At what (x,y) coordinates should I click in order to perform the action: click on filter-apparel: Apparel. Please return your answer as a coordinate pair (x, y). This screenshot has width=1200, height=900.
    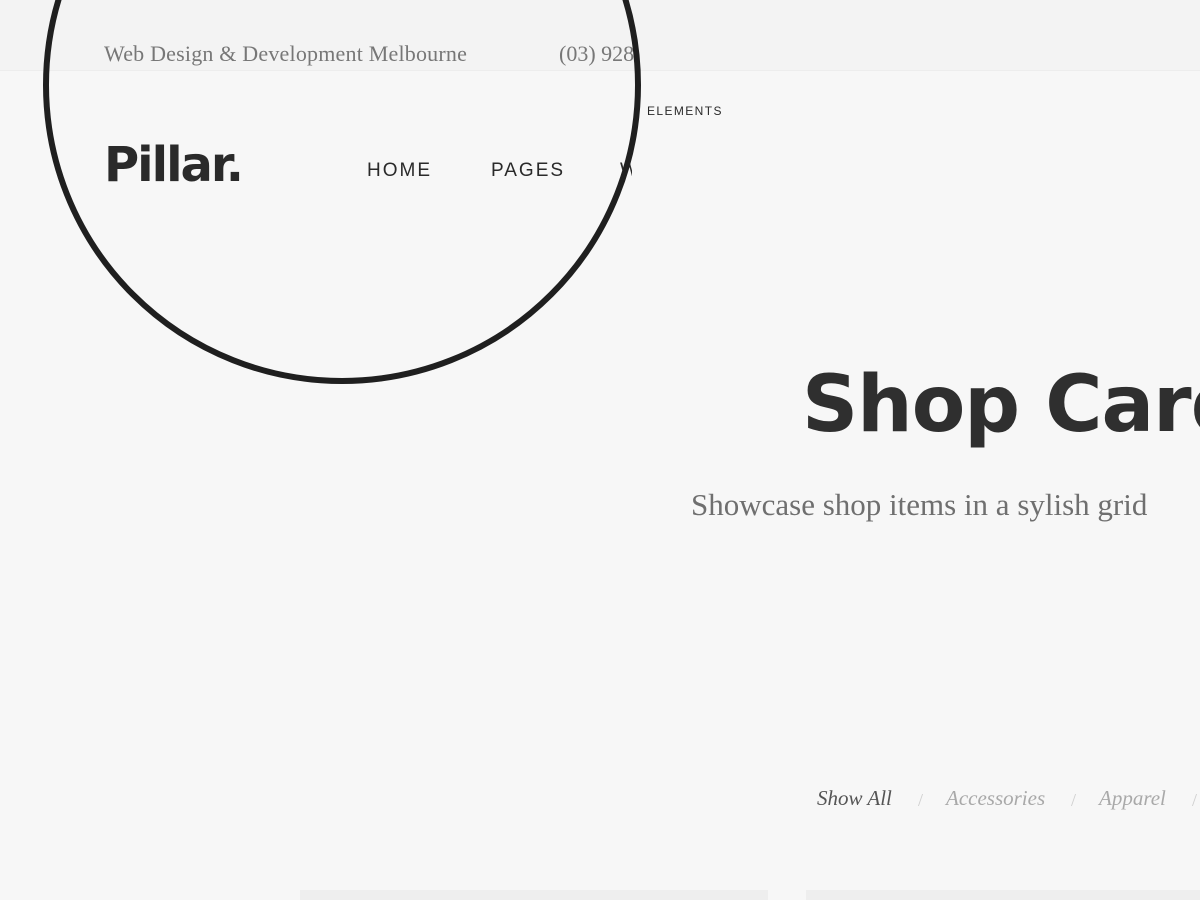
    Looking at the image, I should click on (1132, 798).